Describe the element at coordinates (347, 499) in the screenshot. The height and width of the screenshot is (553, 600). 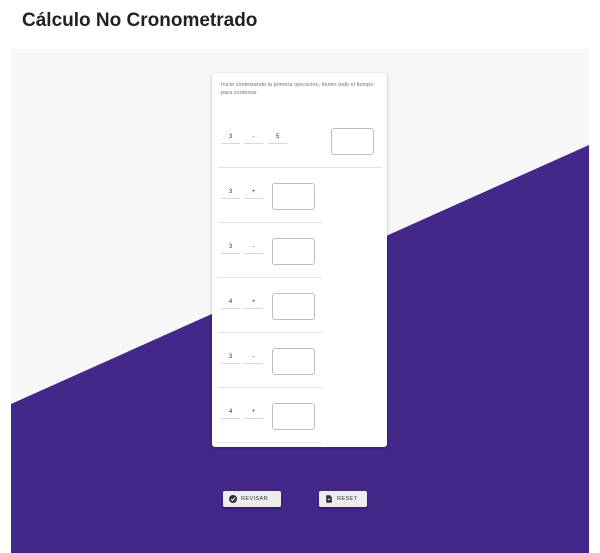
I see `reset-button-label: RESET` at that location.